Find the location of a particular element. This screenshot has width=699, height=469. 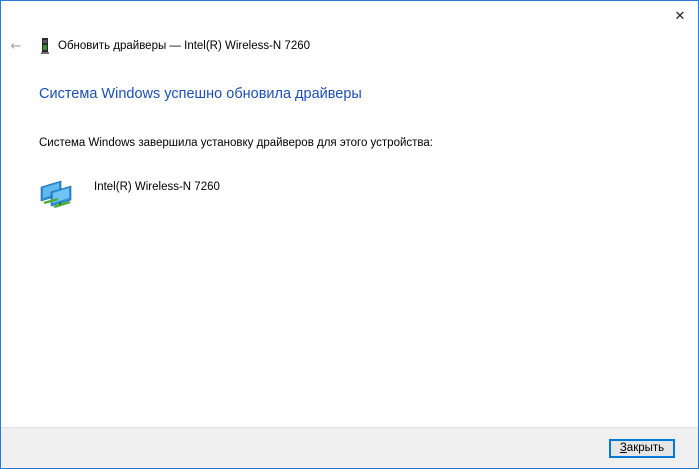

footer-bar: Закрыть is located at coordinates (349, 447).